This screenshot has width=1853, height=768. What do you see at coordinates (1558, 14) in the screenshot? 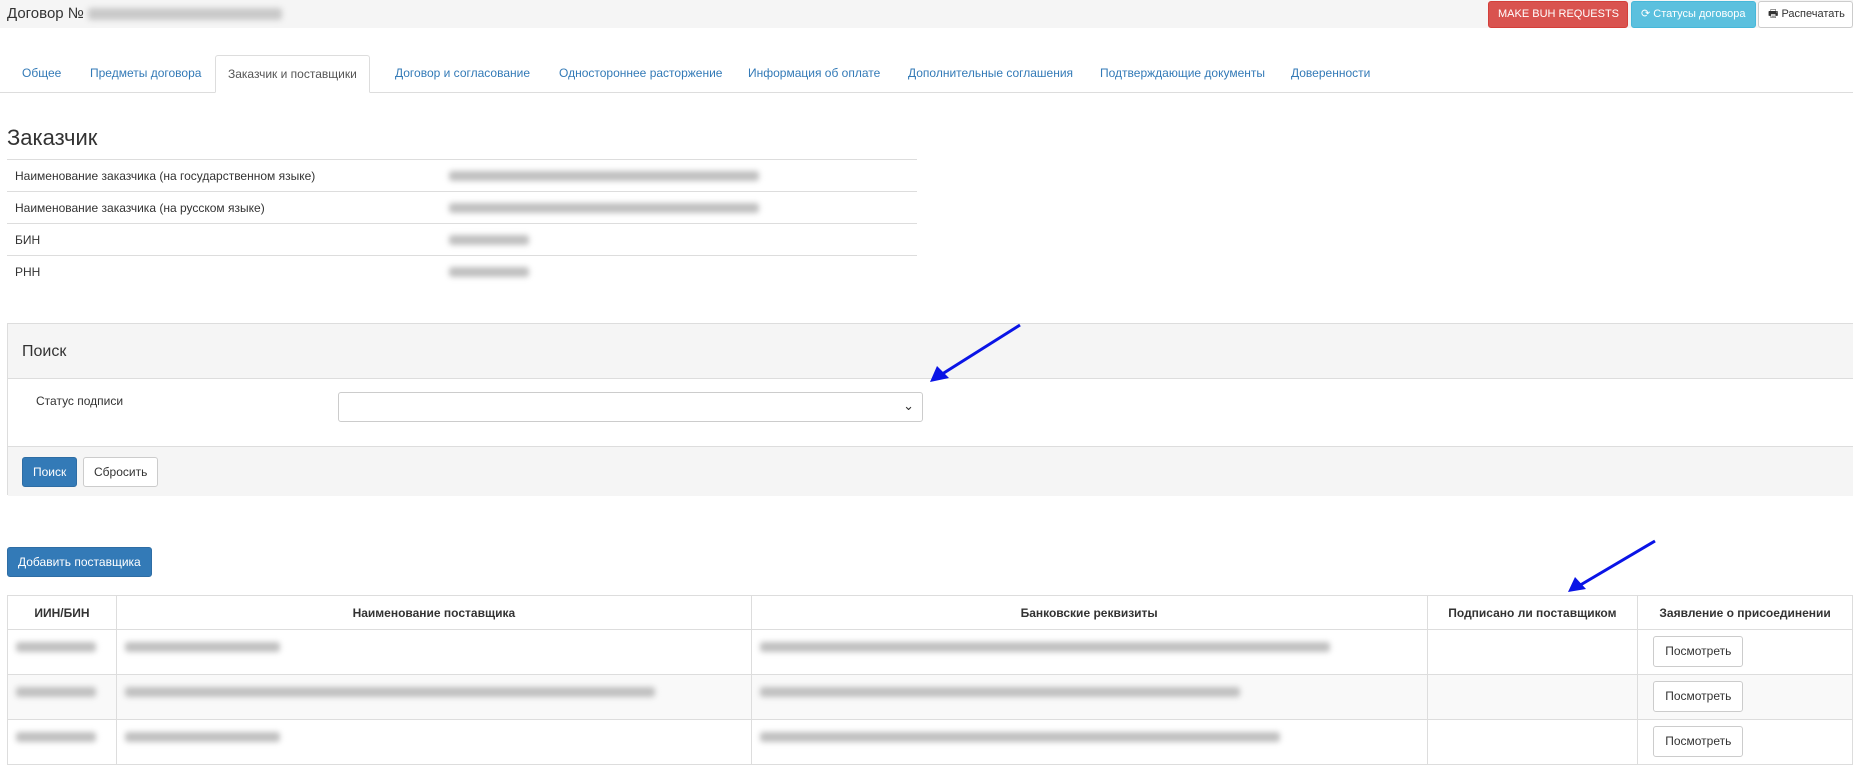
I see `make-buh-requests-button: MAKE BUH REQUESTS` at bounding box center [1558, 14].